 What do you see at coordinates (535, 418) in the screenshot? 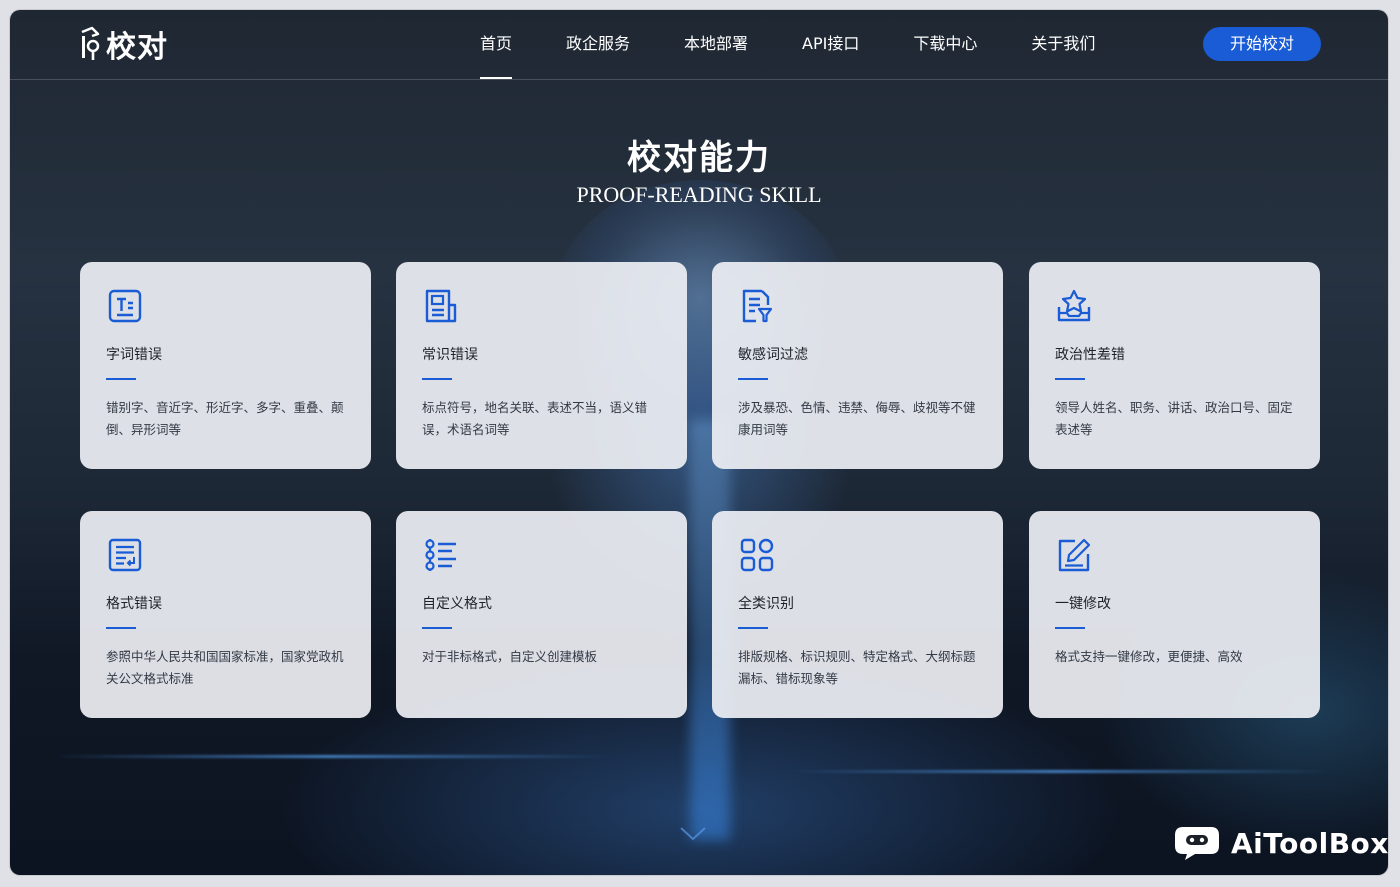
I see `card-description: 标点符号，地名关联、表述不当，语义错误，术语名词等` at bounding box center [535, 418].